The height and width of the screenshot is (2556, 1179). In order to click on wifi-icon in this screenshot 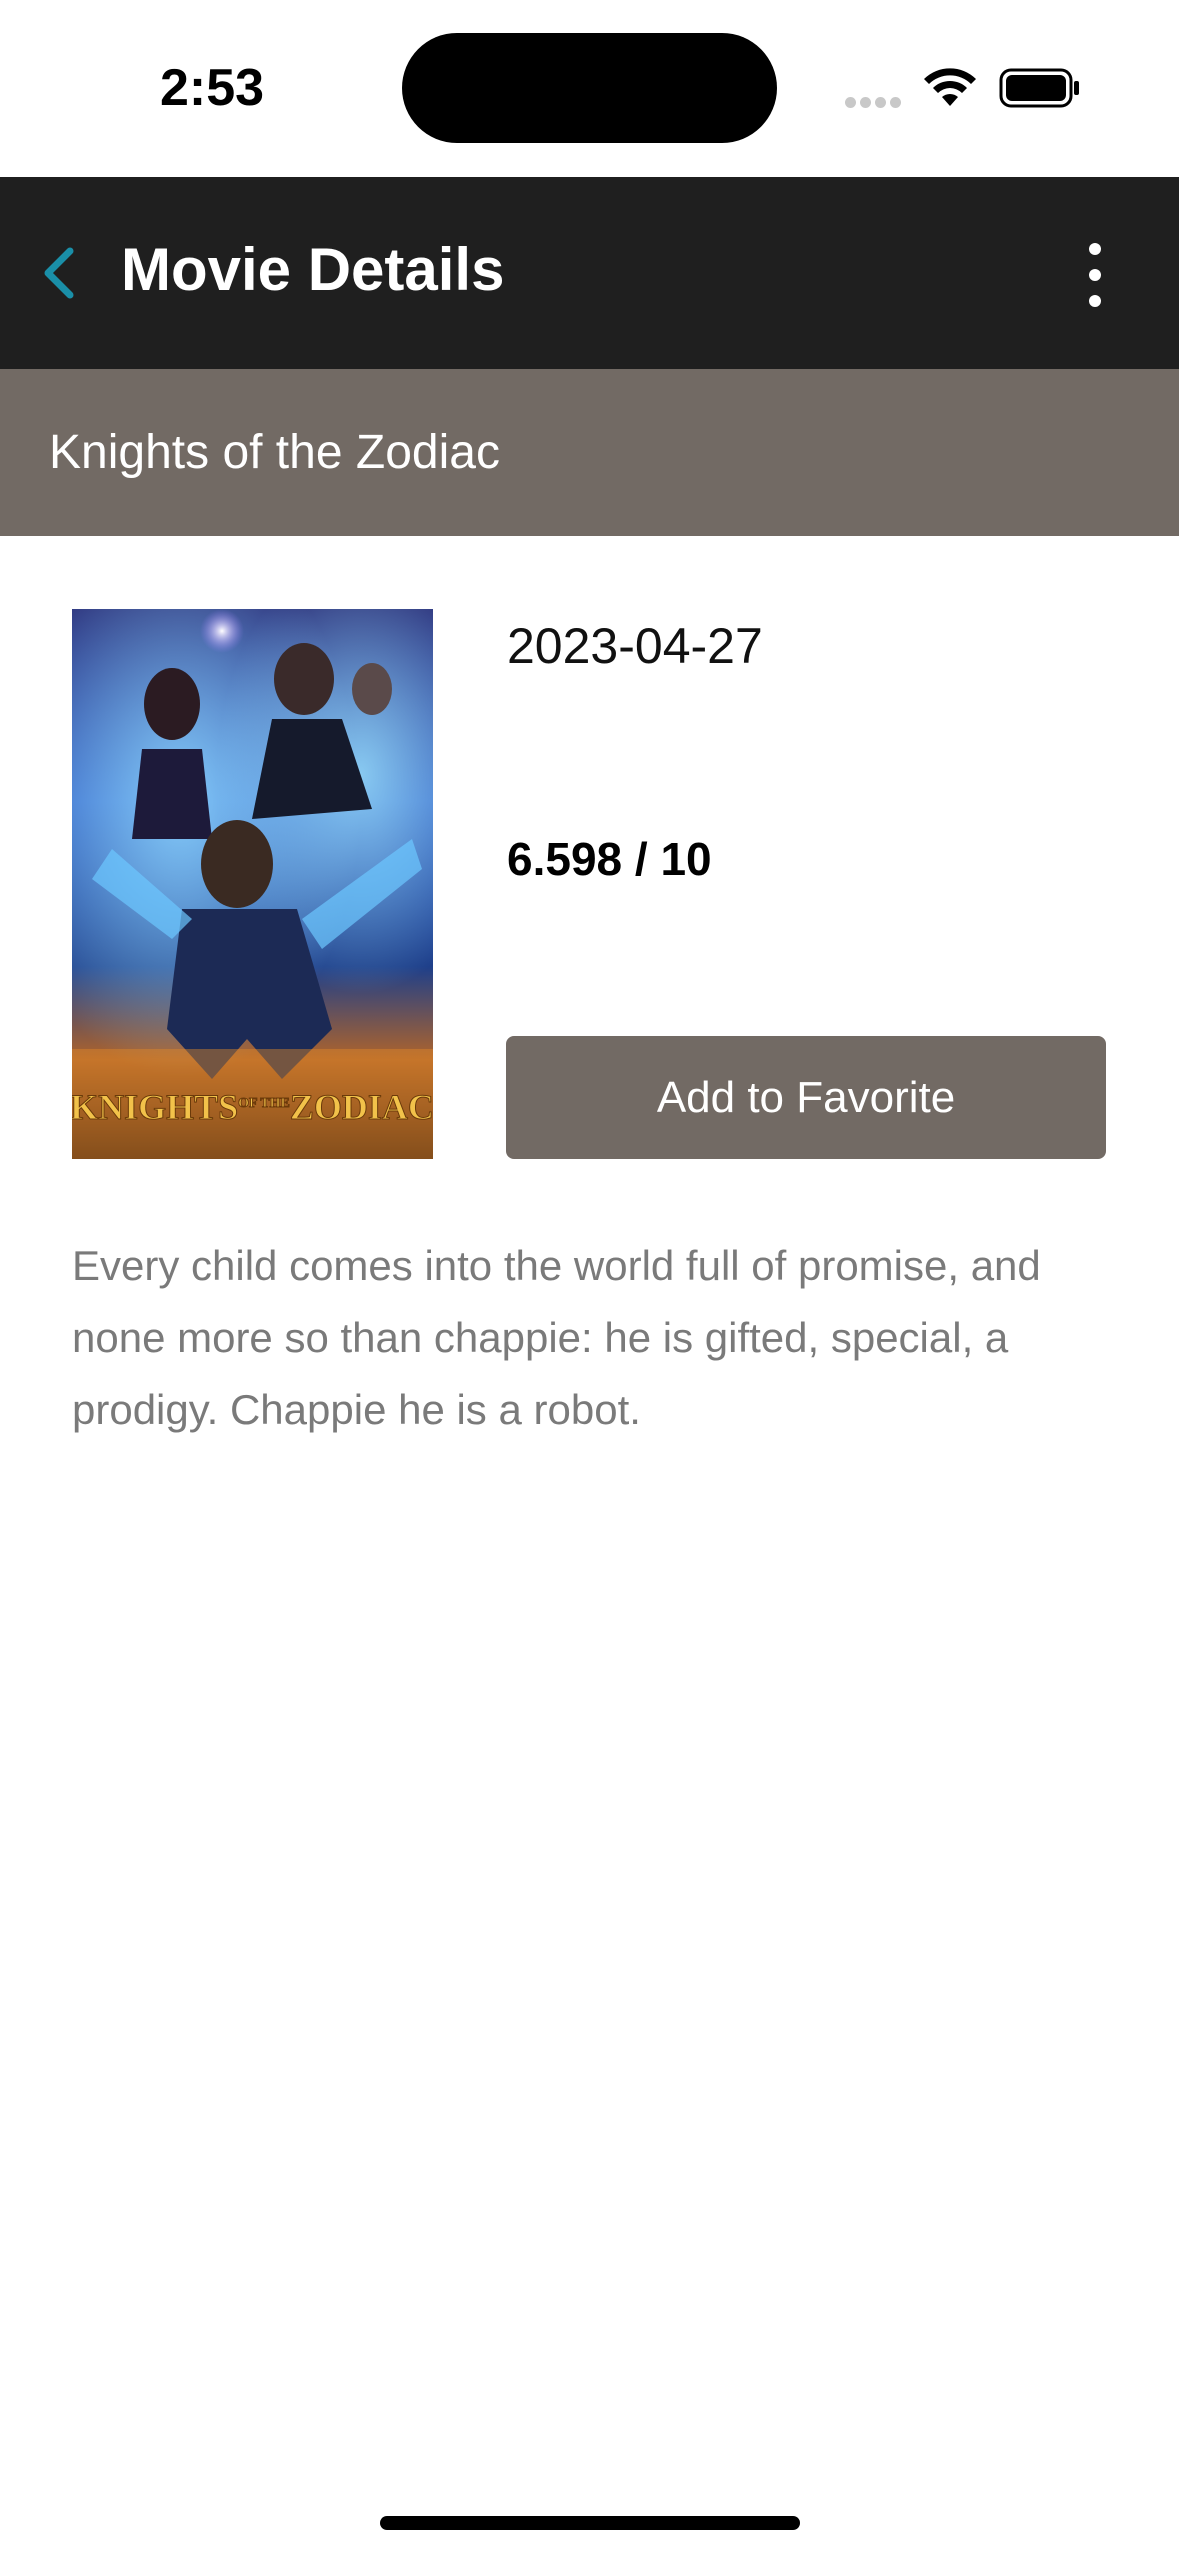, I will do `click(950, 87)`.